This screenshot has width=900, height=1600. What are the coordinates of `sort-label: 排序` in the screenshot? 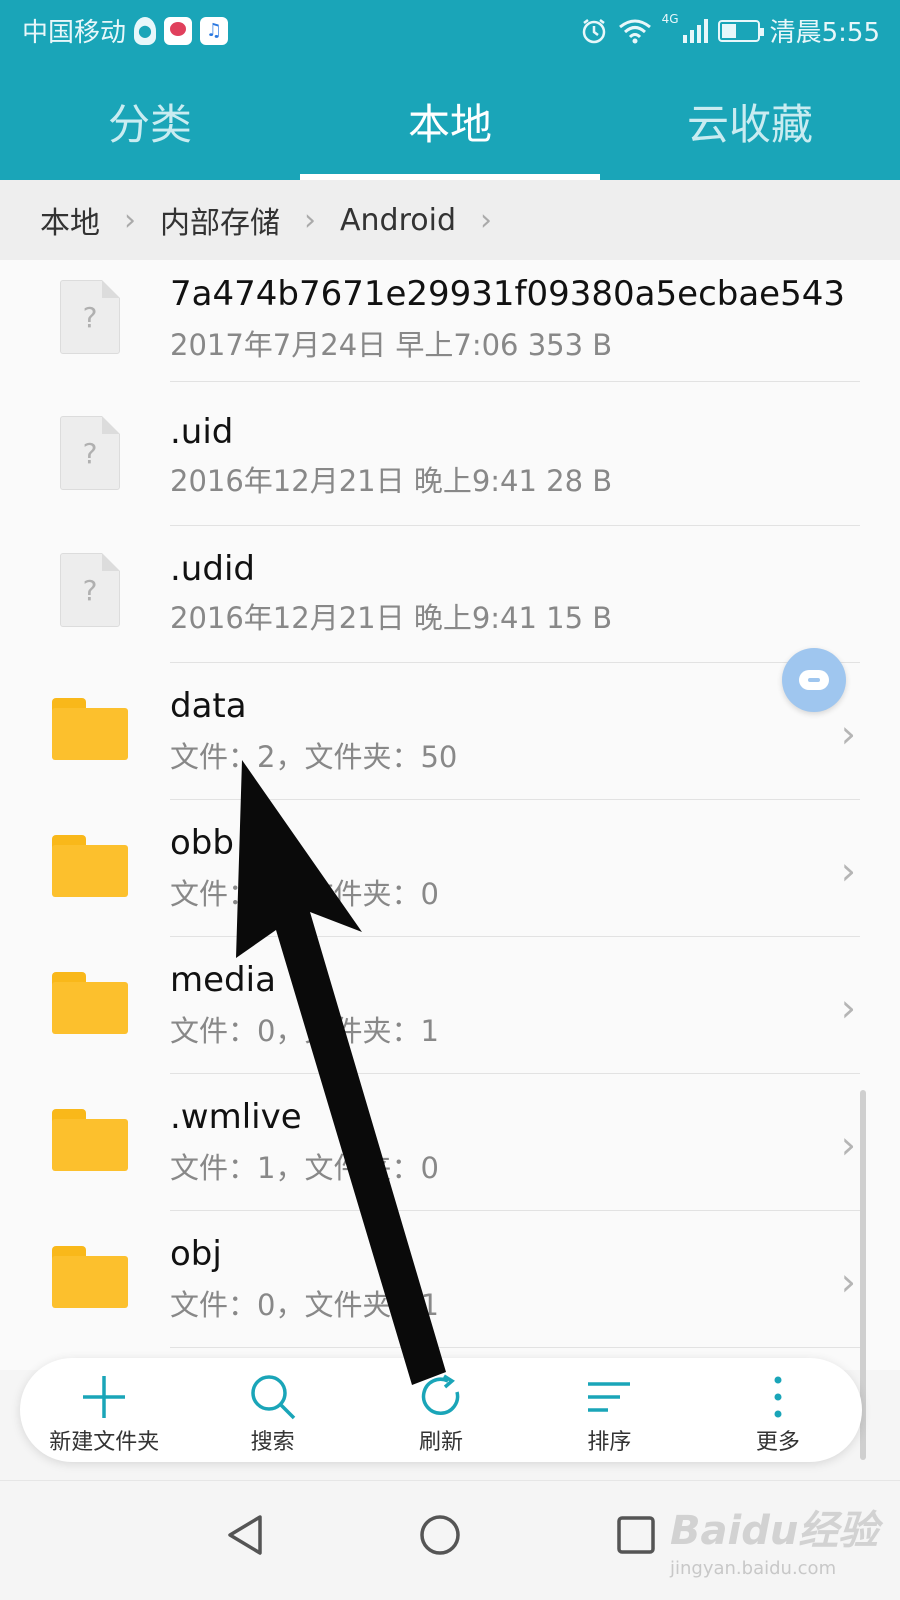 It's located at (609, 1442).